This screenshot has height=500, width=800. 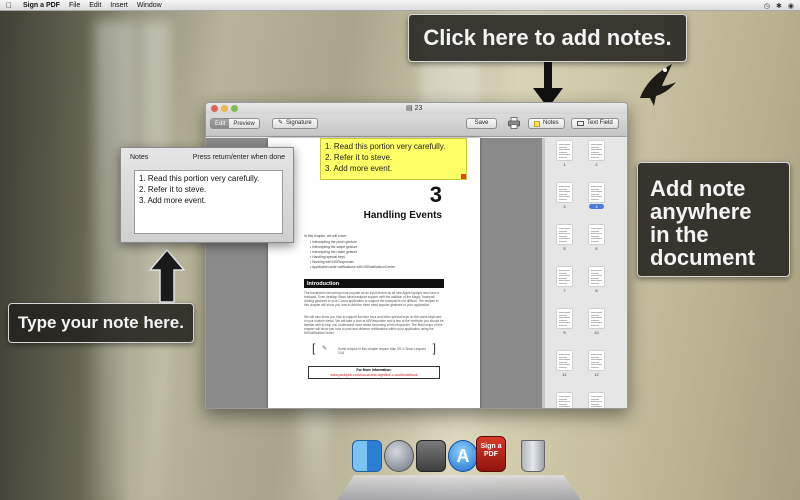 I want to click on thumbnail-page-number: 2, so click(x=596, y=164).